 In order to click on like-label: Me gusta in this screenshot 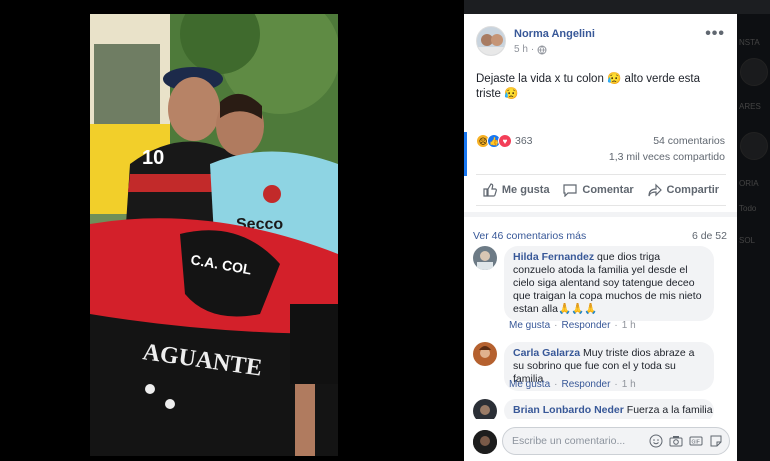, I will do `click(525, 190)`.